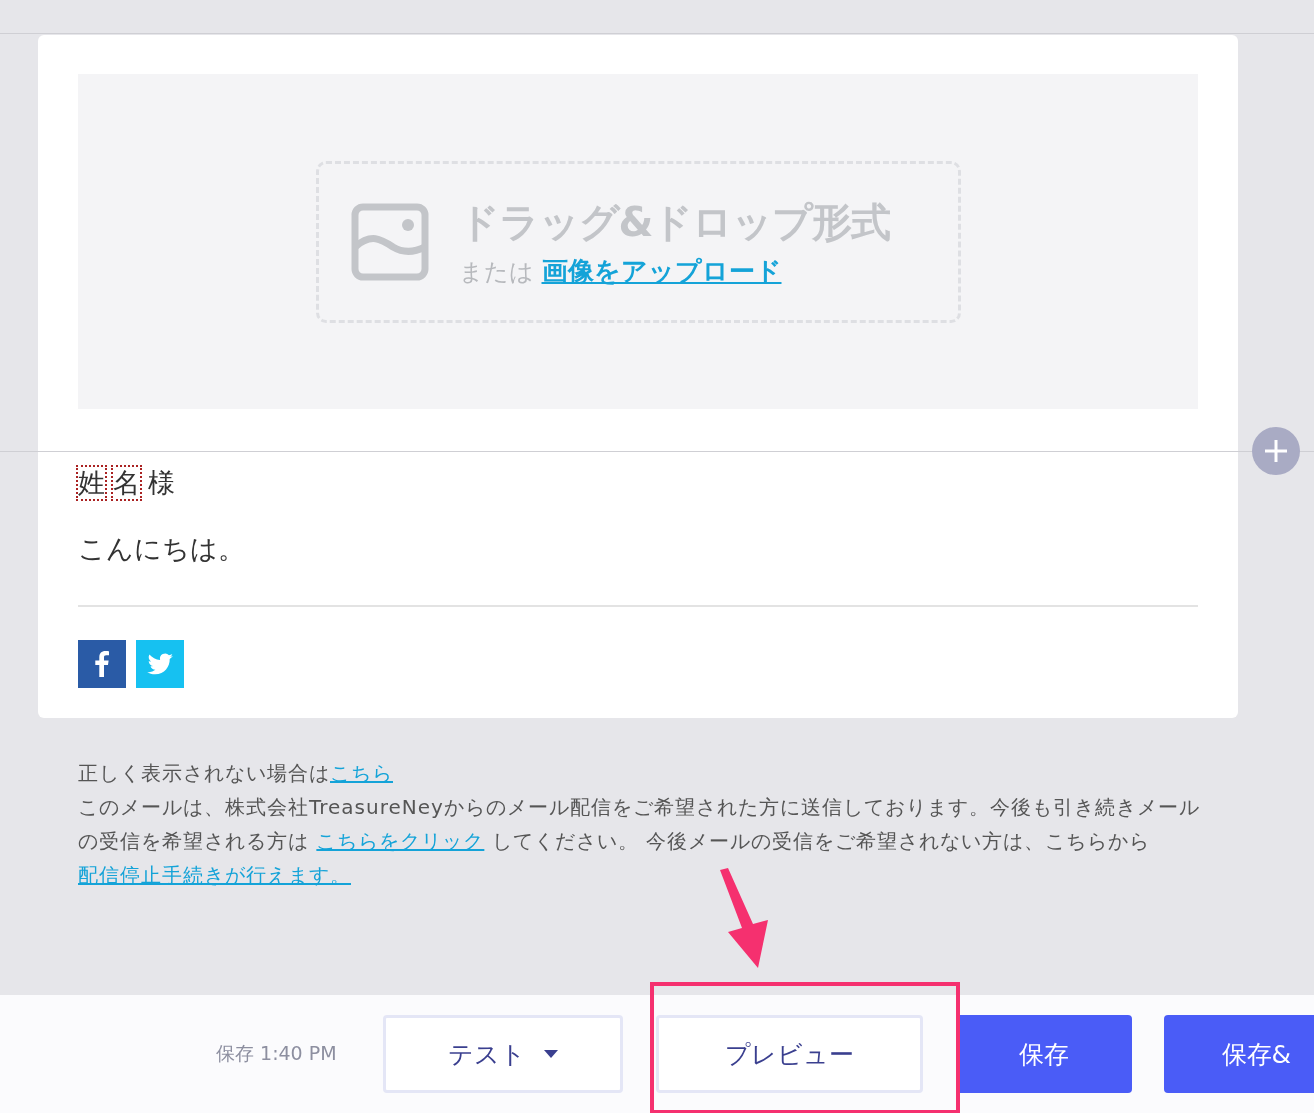  I want to click on upload-link: 画像をアップロード, so click(661, 271).